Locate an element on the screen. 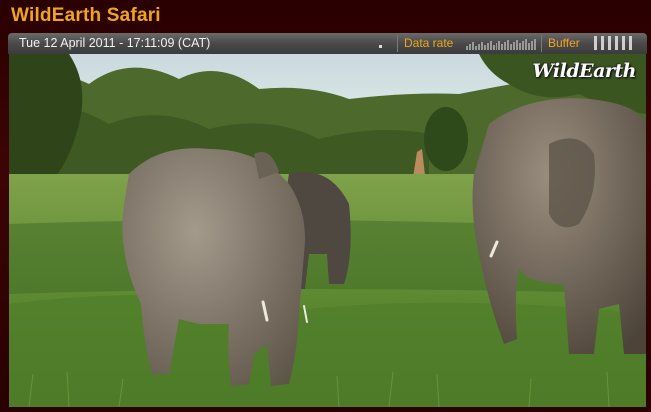 The image size is (651, 412). status-dot-icon is located at coordinates (380, 46).